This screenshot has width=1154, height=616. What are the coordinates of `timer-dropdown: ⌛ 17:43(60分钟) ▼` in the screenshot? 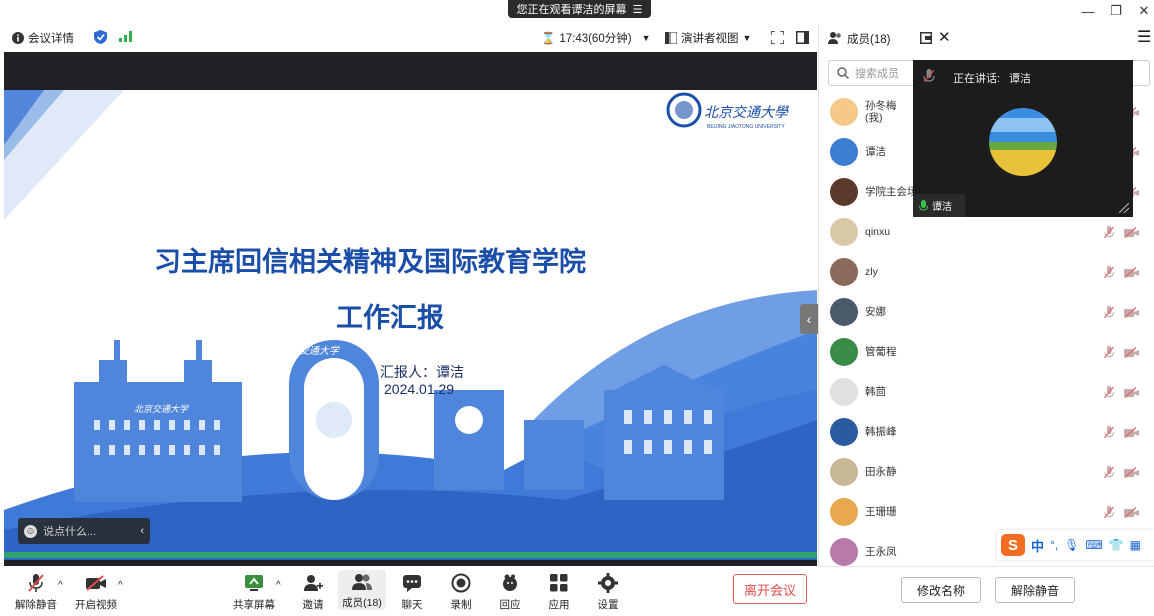 It's located at (595, 38).